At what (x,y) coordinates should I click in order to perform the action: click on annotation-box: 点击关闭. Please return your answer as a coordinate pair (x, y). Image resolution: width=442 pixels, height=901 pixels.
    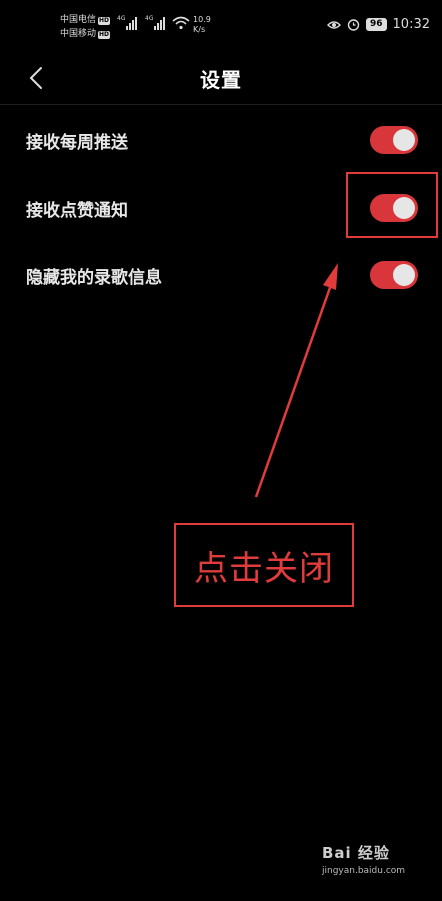
    Looking at the image, I should click on (264, 565).